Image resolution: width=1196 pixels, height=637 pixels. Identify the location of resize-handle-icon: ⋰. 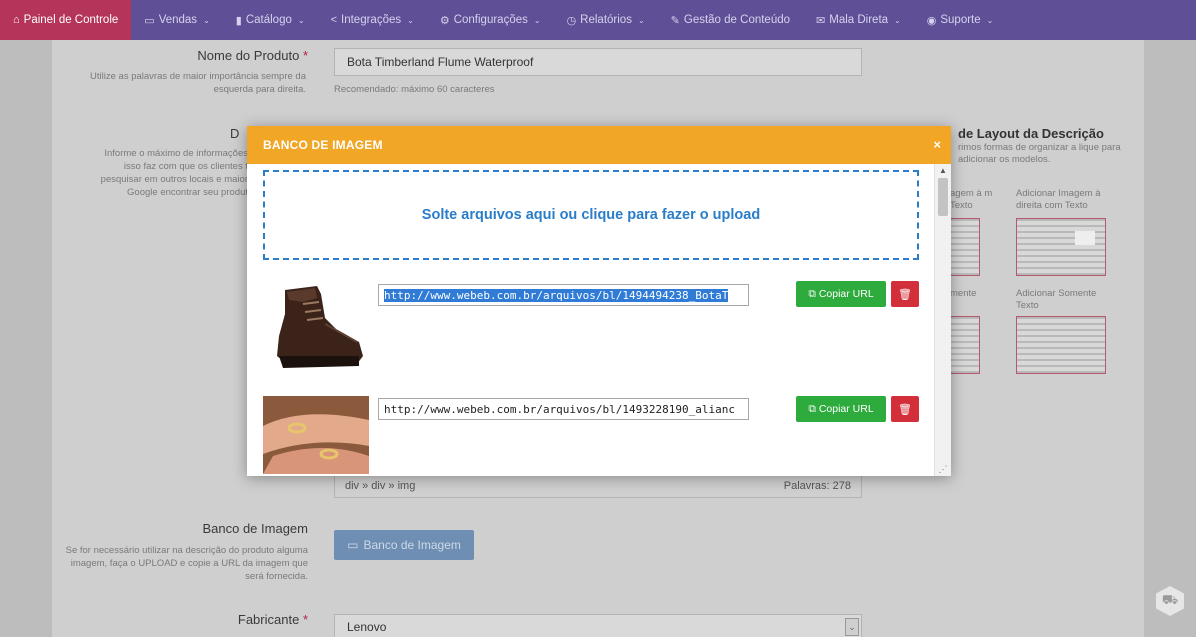
(943, 469).